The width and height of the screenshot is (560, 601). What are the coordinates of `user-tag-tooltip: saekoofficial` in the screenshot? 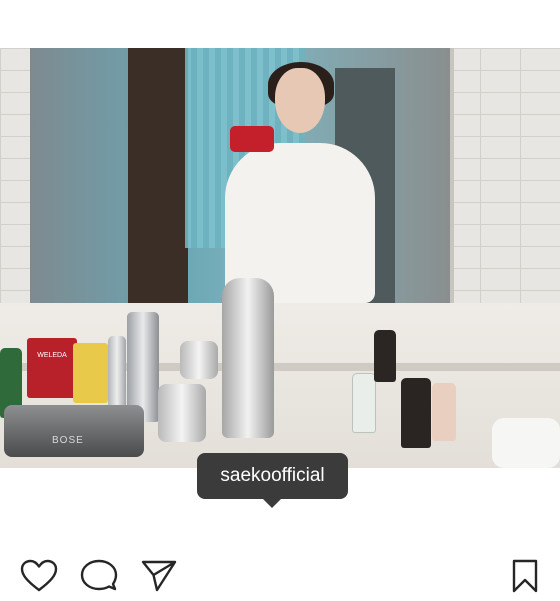 It's located at (272, 476).